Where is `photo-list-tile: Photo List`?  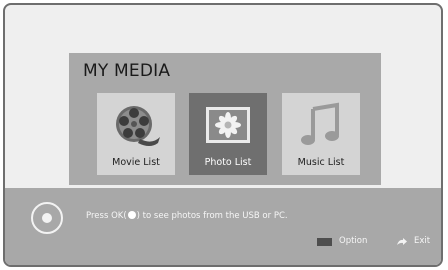 photo-list-tile: Photo List is located at coordinates (228, 134).